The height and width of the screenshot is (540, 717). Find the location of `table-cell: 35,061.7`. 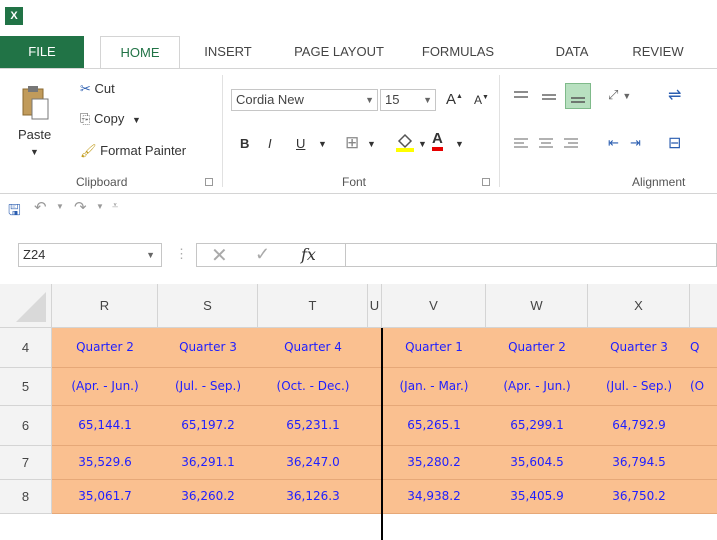

table-cell: 35,061.7 is located at coordinates (105, 496).